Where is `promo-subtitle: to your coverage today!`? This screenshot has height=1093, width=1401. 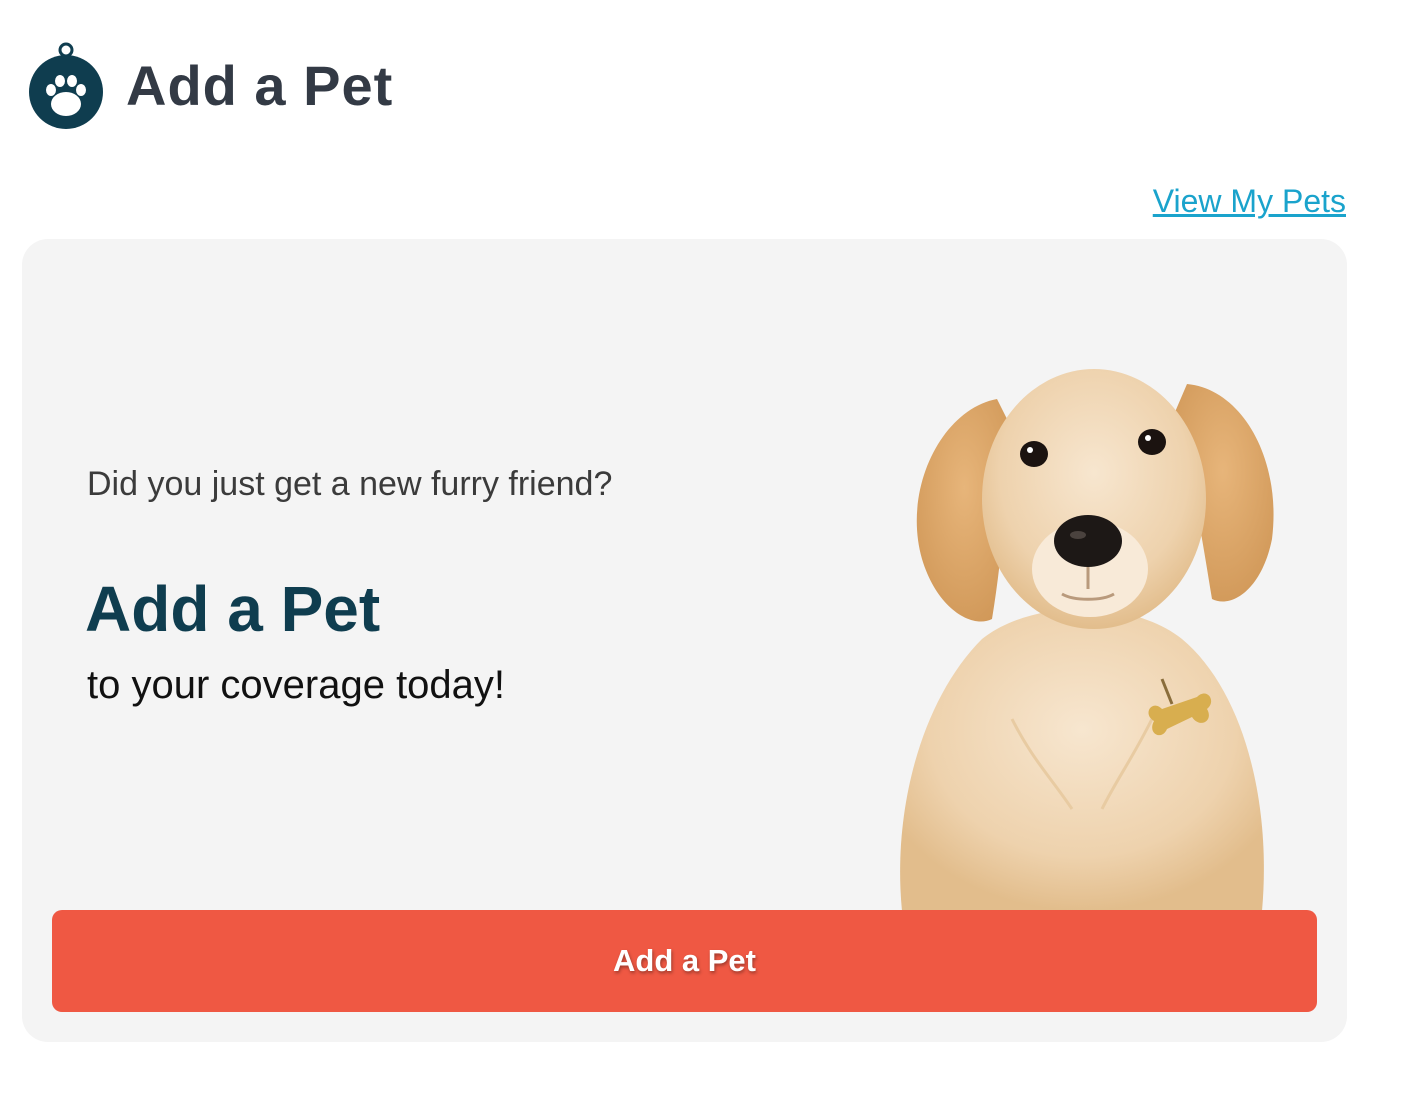
promo-subtitle: to your coverage today! is located at coordinates (296, 685).